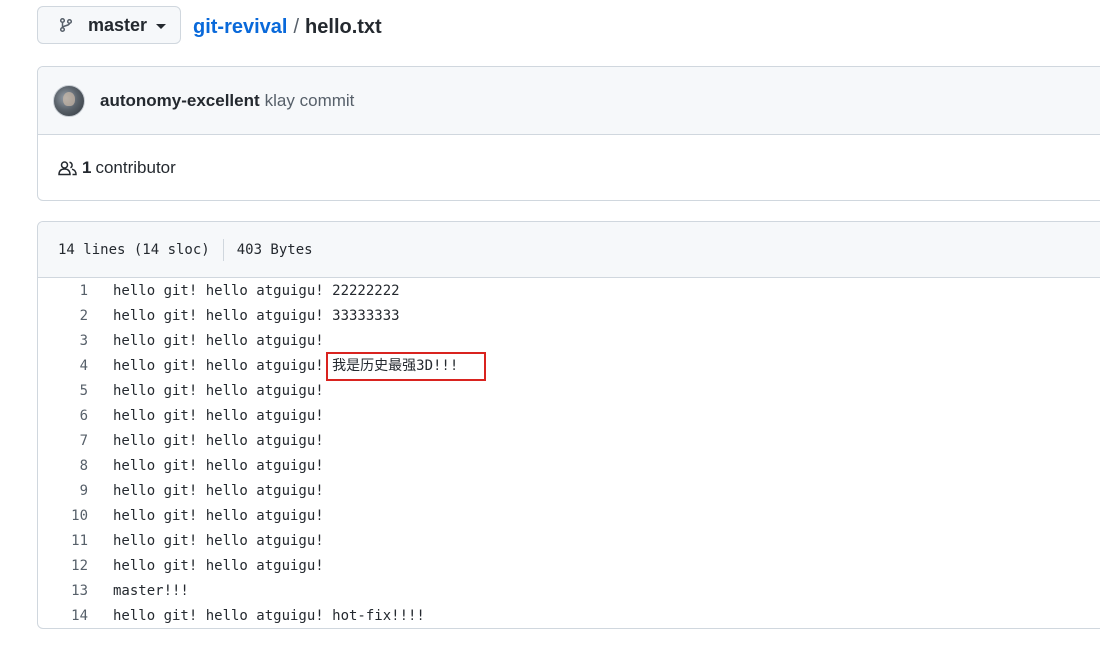  I want to click on code-line: 3 hello git! hello atguigu!, so click(569, 341).